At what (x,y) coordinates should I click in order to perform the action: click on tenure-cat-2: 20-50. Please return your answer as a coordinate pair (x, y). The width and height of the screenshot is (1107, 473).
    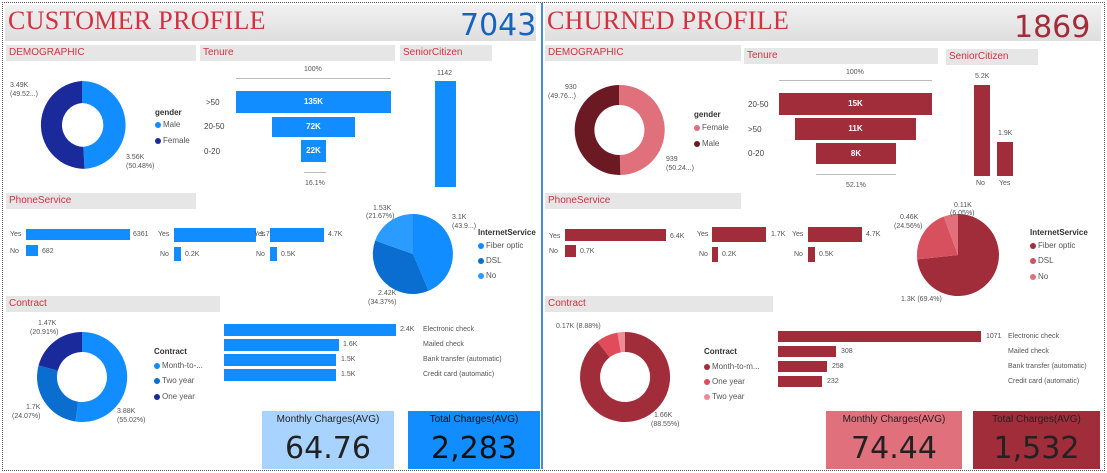
    Looking at the image, I should click on (214, 126).